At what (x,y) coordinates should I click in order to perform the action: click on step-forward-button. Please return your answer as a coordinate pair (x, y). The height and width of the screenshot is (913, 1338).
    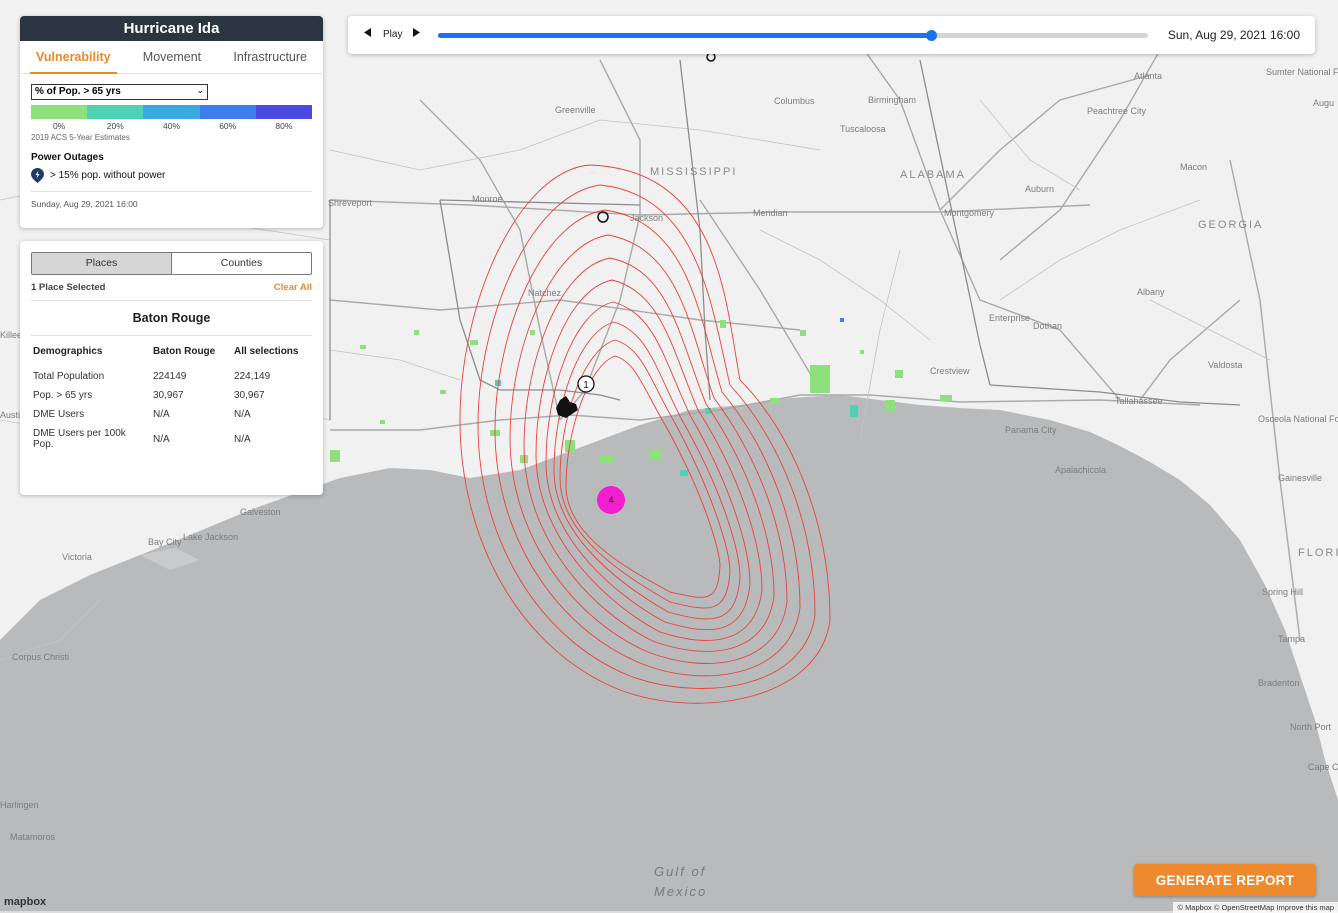
    Looking at the image, I should click on (416, 35).